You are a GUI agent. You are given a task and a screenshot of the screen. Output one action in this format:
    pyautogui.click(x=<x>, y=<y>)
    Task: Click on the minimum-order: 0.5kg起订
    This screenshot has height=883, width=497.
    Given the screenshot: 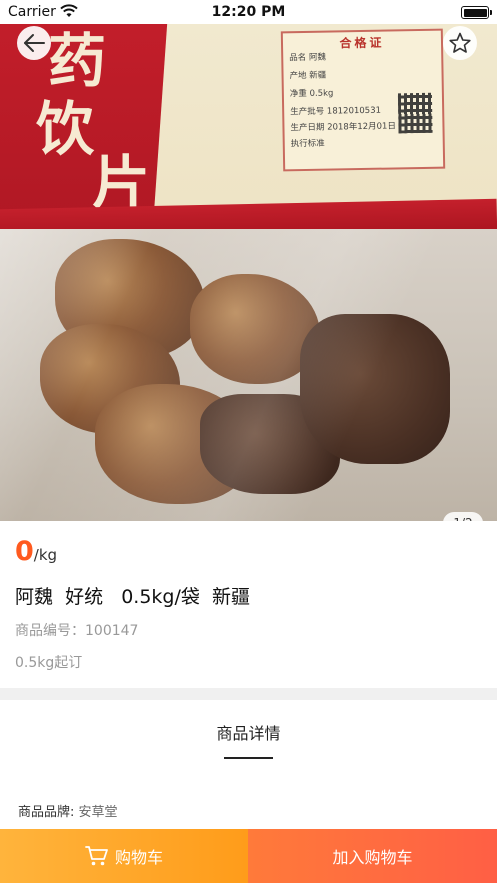 What is the action you would take?
    pyautogui.click(x=49, y=663)
    